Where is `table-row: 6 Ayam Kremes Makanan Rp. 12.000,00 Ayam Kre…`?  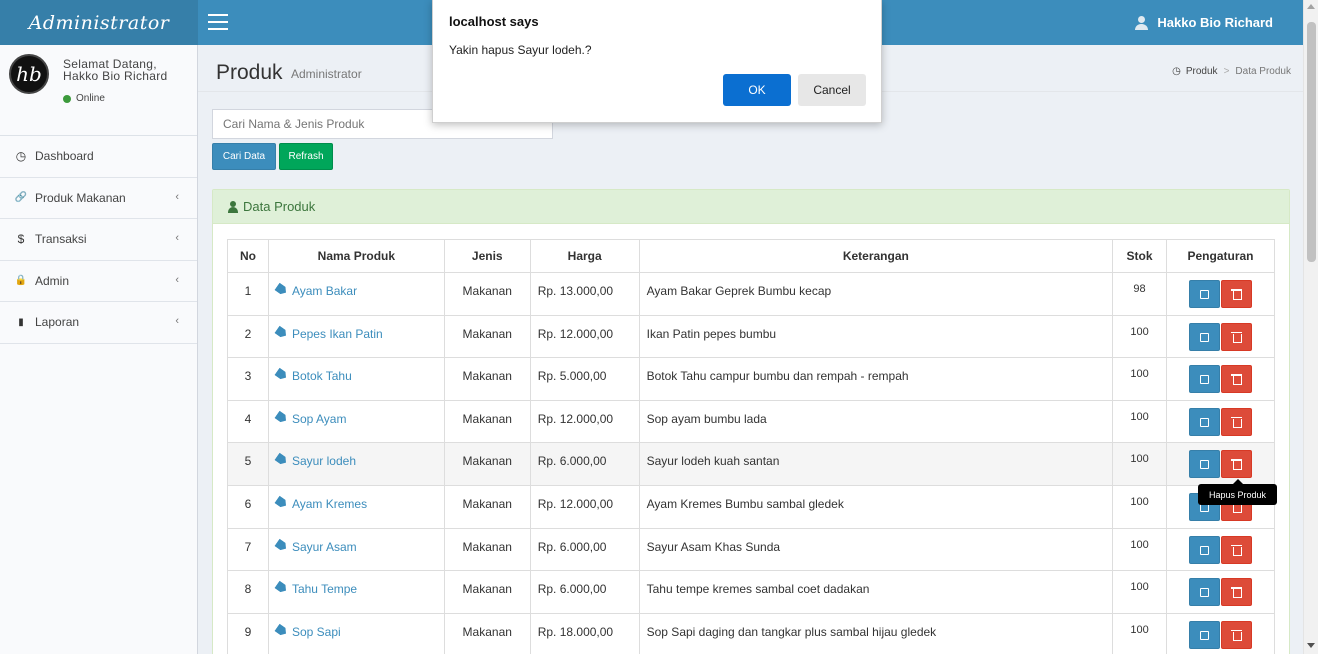
table-row: 6 Ayam Kremes Makanan Rp. 12.000,00 Ayam Kre… is located at coordinates (751, 506).